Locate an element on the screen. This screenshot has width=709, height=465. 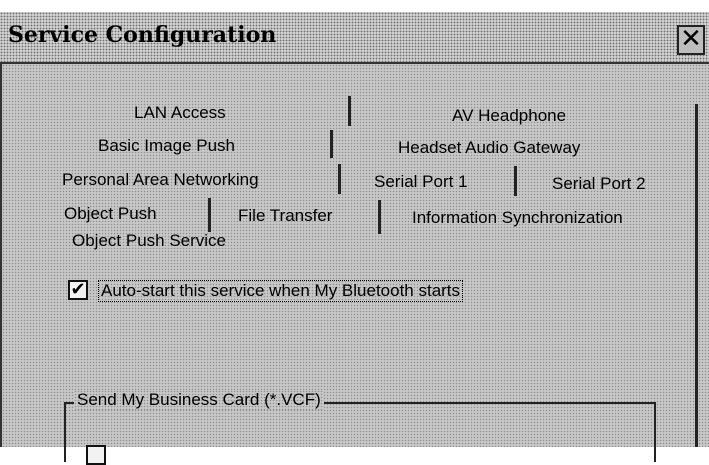
close-icon: ✕ is located at coordinates (691, 39).